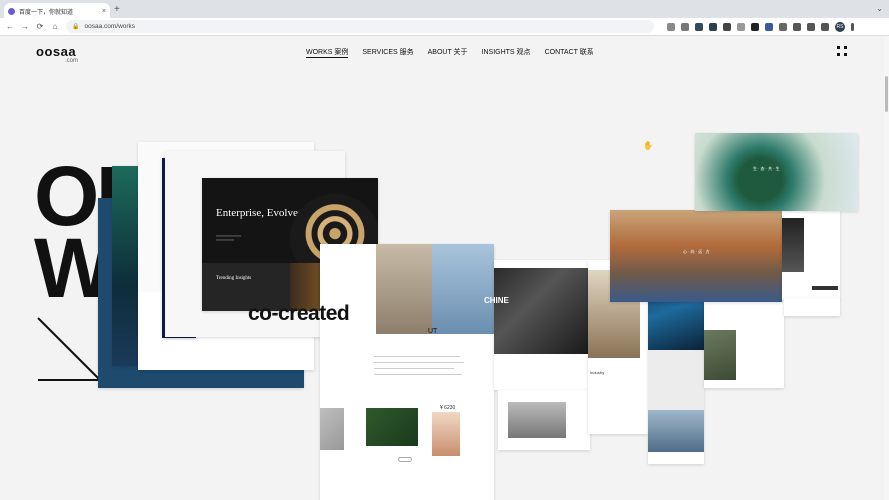  I want to click on download-icon, so click(797, 26).